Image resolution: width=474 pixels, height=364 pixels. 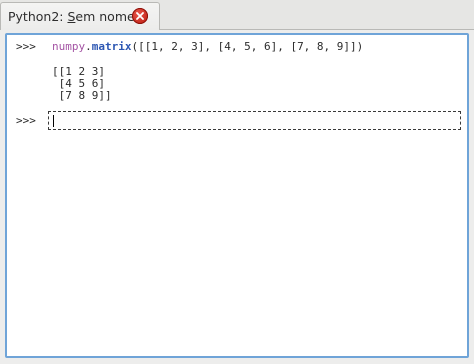 What do you see at coordinates (26, 46) in the screenshot?
I see `history-prompt: >>>` at bounding box center [26, 46].